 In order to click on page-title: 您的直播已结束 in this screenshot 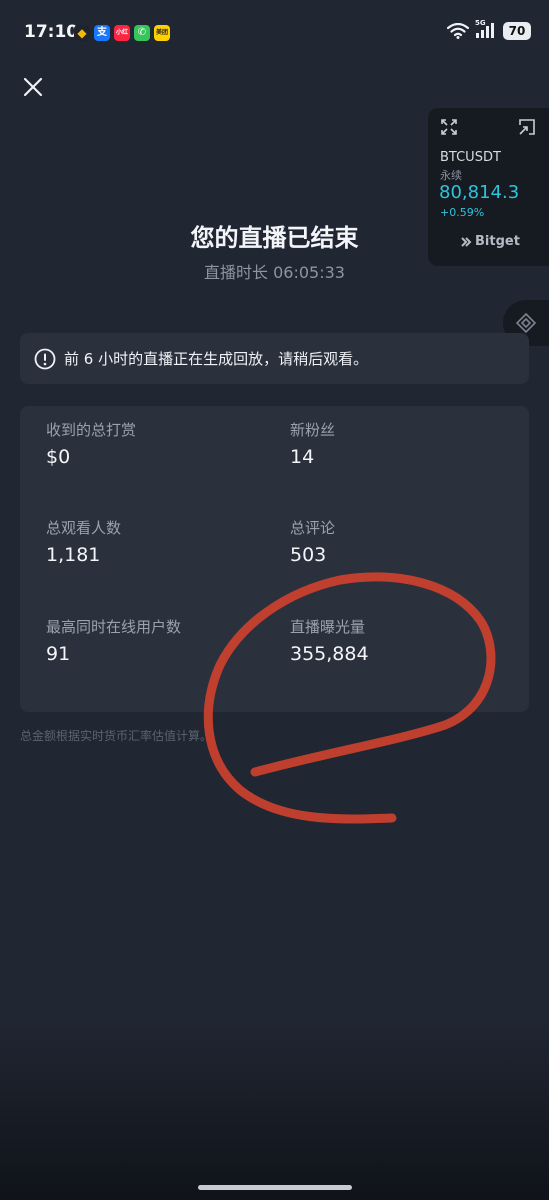, I will do `click(274, 238)`.